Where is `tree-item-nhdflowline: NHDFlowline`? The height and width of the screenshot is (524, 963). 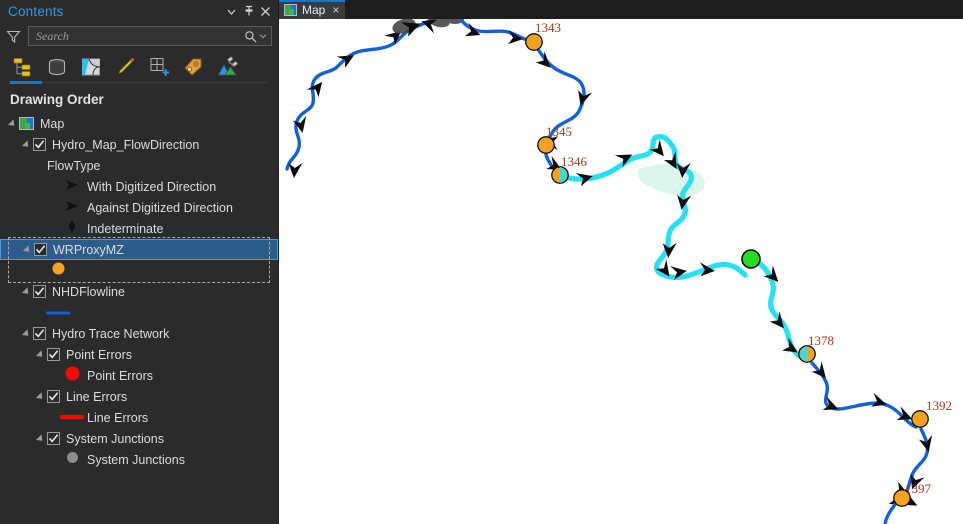 tree-item-nhdflowline: NHDFlowline is located at coordinates (139, 291).